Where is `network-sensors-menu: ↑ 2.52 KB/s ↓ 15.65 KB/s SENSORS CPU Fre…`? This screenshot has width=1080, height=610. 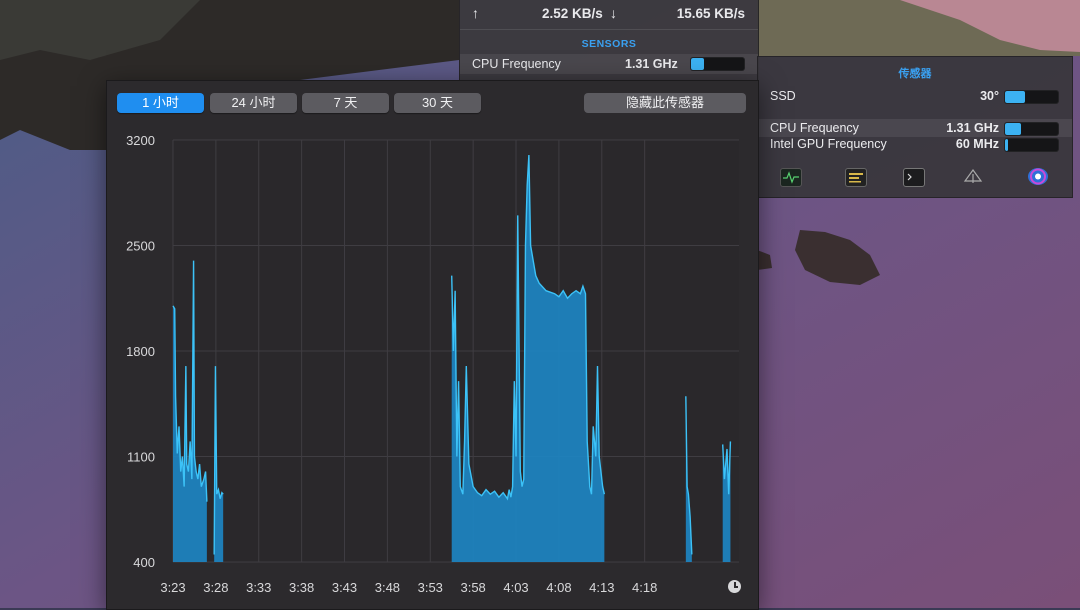
network-sensors-menu: ↑ 2.52 KB/s ↓ 15.65 KB/s SENSORS CPU Fre… is located at coordinates (609, 40).